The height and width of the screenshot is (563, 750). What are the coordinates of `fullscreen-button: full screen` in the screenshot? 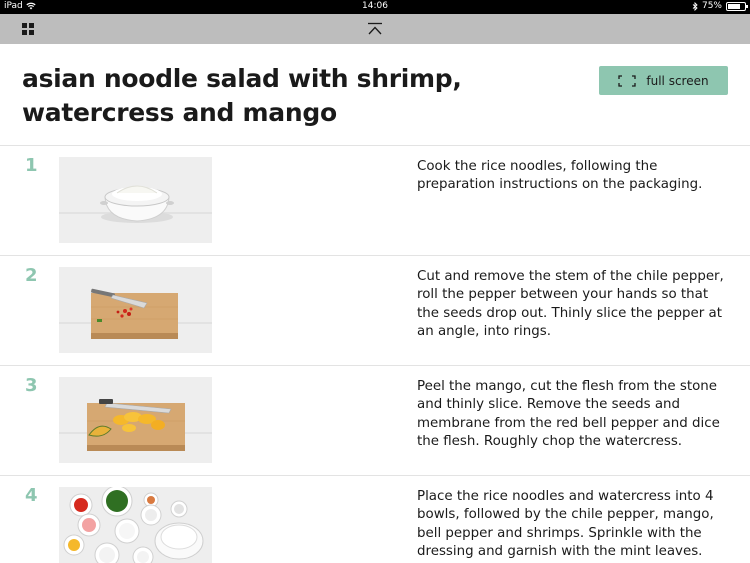 It's located at (663, 80).